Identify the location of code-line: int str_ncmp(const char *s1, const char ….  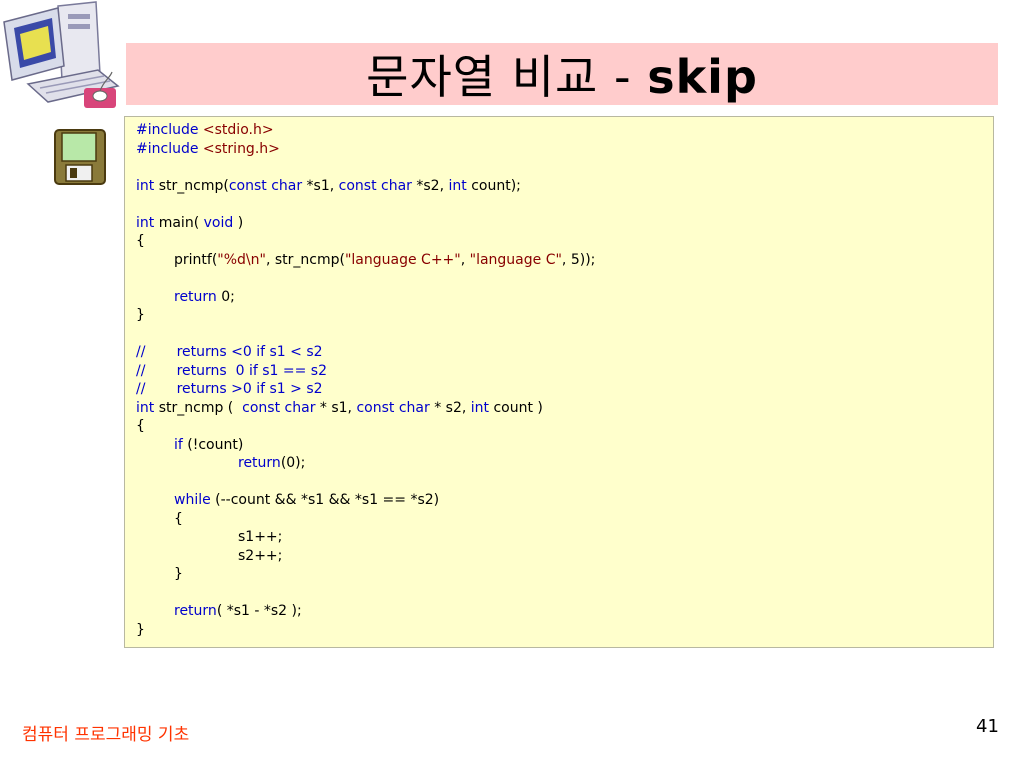
(564, 186).